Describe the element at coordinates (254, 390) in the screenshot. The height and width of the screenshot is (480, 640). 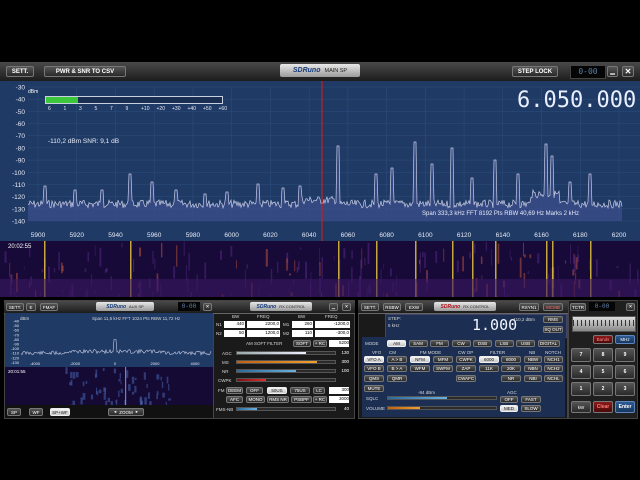
I see `deem-off-button: OFF` at that location.